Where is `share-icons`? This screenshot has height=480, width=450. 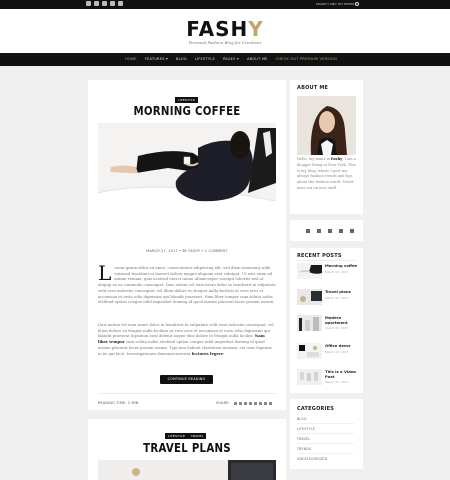 share-icons is located at coordinates (253, 403).